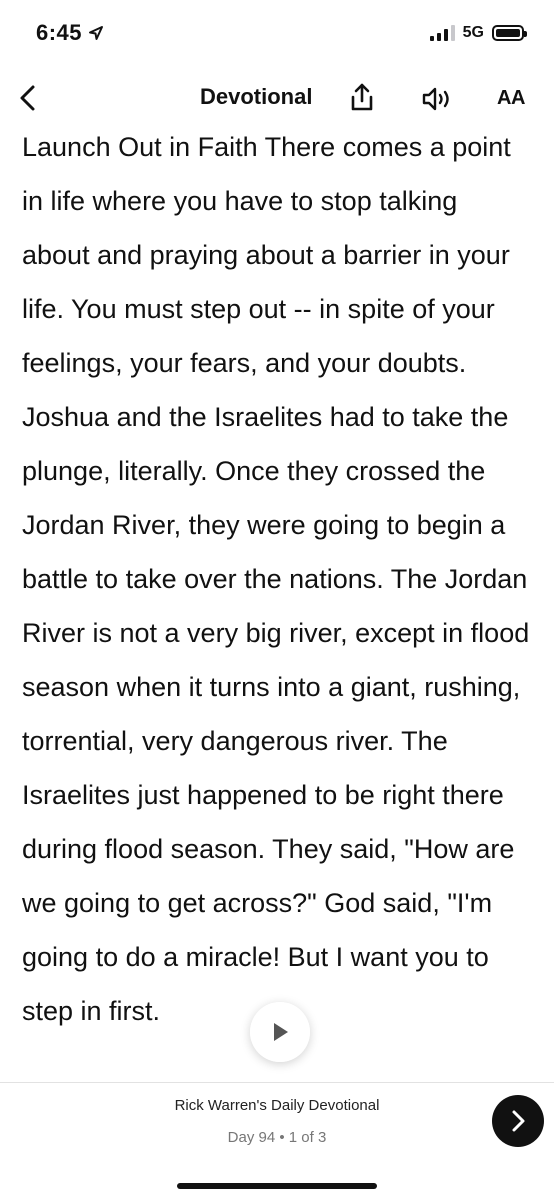  I want to click on page-title: Devotional, so click(256, 96).